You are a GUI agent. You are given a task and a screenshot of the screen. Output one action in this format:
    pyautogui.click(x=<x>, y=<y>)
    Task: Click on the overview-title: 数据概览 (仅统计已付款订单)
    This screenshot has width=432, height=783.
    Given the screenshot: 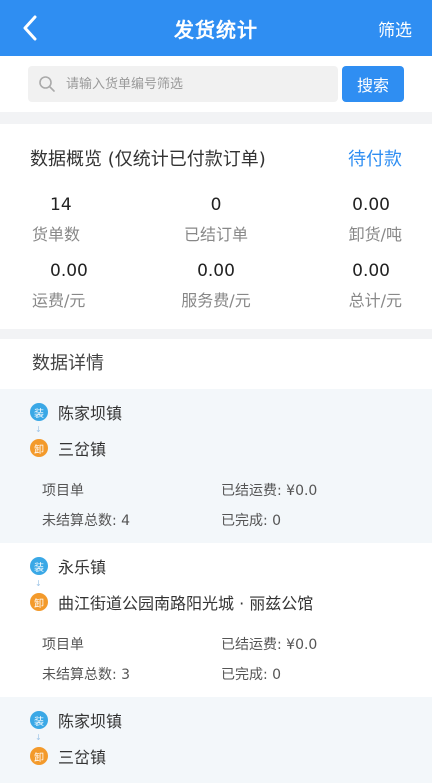 What is the action you would take?
    pyautogui.click(x=148, y=159)
    